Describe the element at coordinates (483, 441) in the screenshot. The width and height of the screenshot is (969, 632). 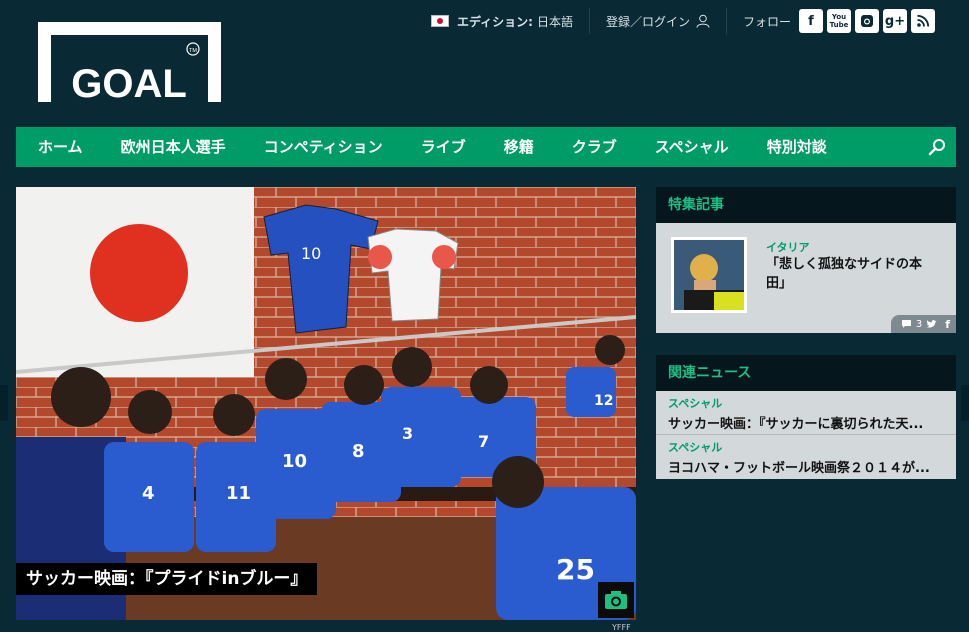
I see `jersey-number: 7` at that location.